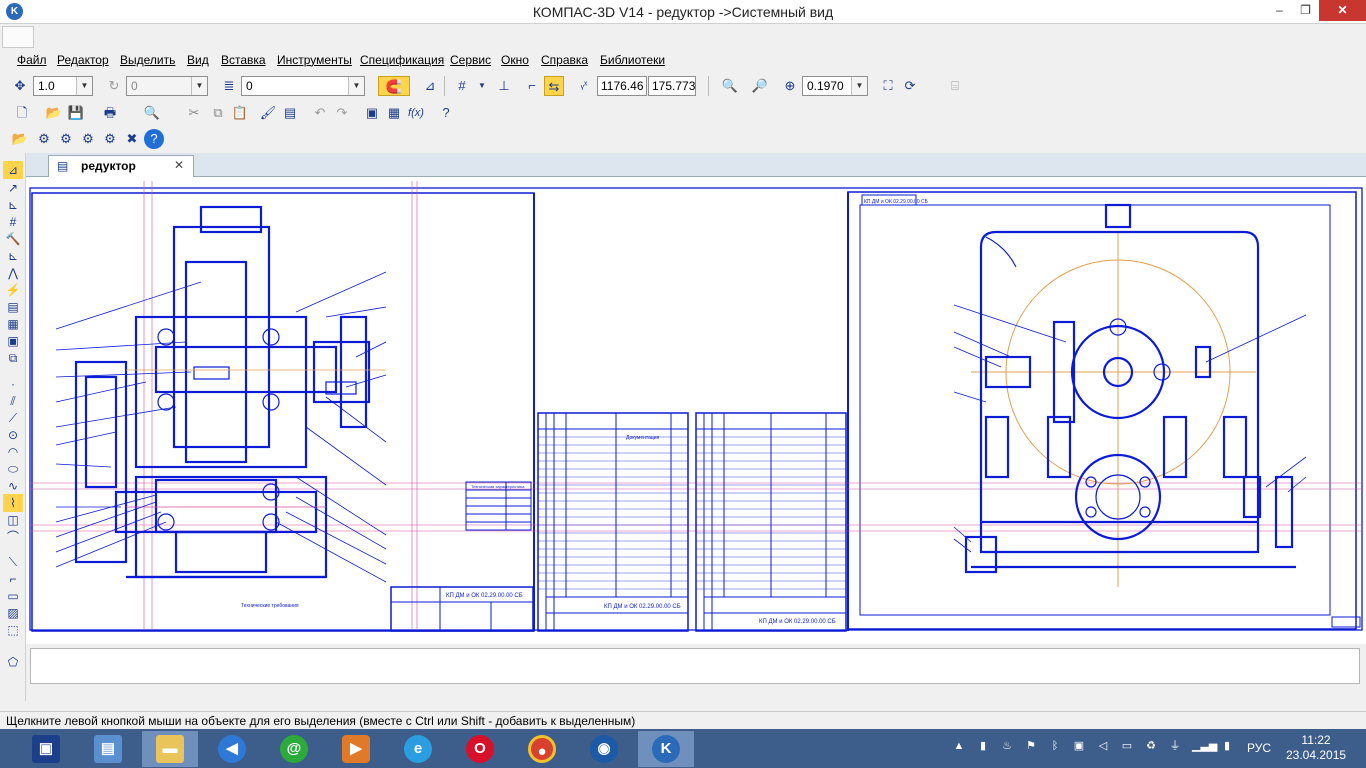  I want to click on chevron-down-icon: ▼, so click(482, 86).